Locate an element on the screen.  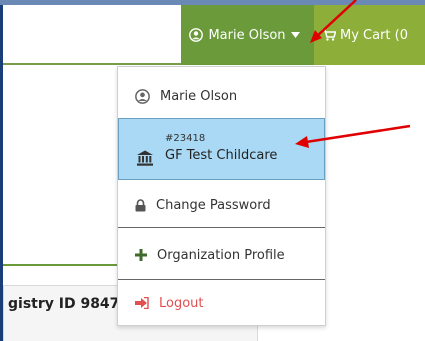
annotation-arrow-to-user-menu is located at coordinates (336, 19).